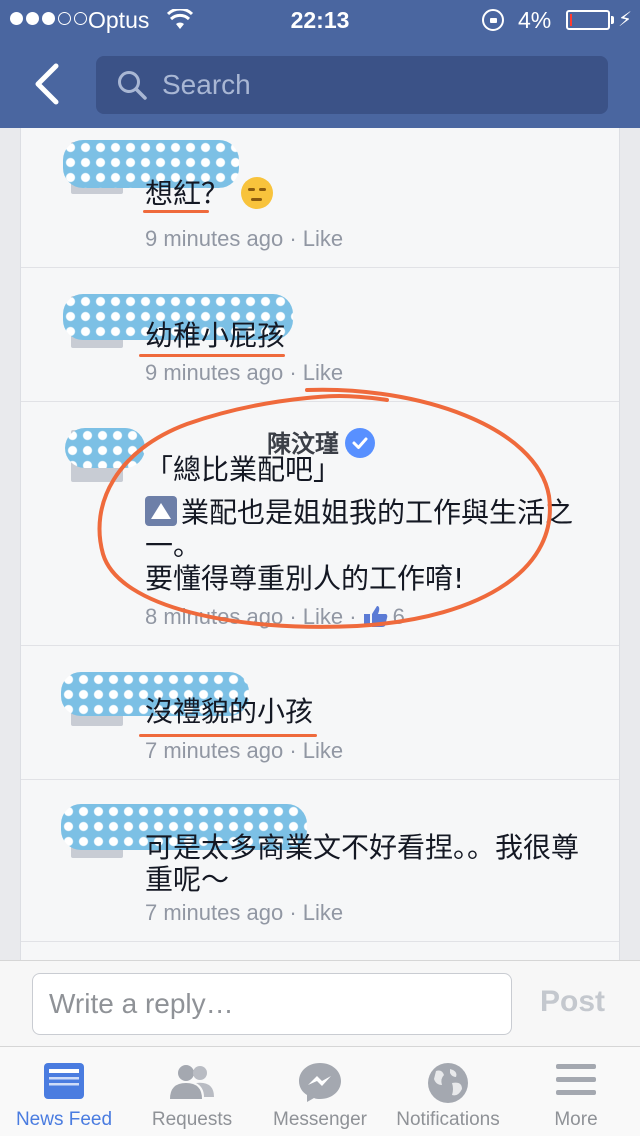 The image size is (640, 1136). Describe the element at coordinates (448, 1119) in the screenshot. I see `tab-label: Notifications` at that location.